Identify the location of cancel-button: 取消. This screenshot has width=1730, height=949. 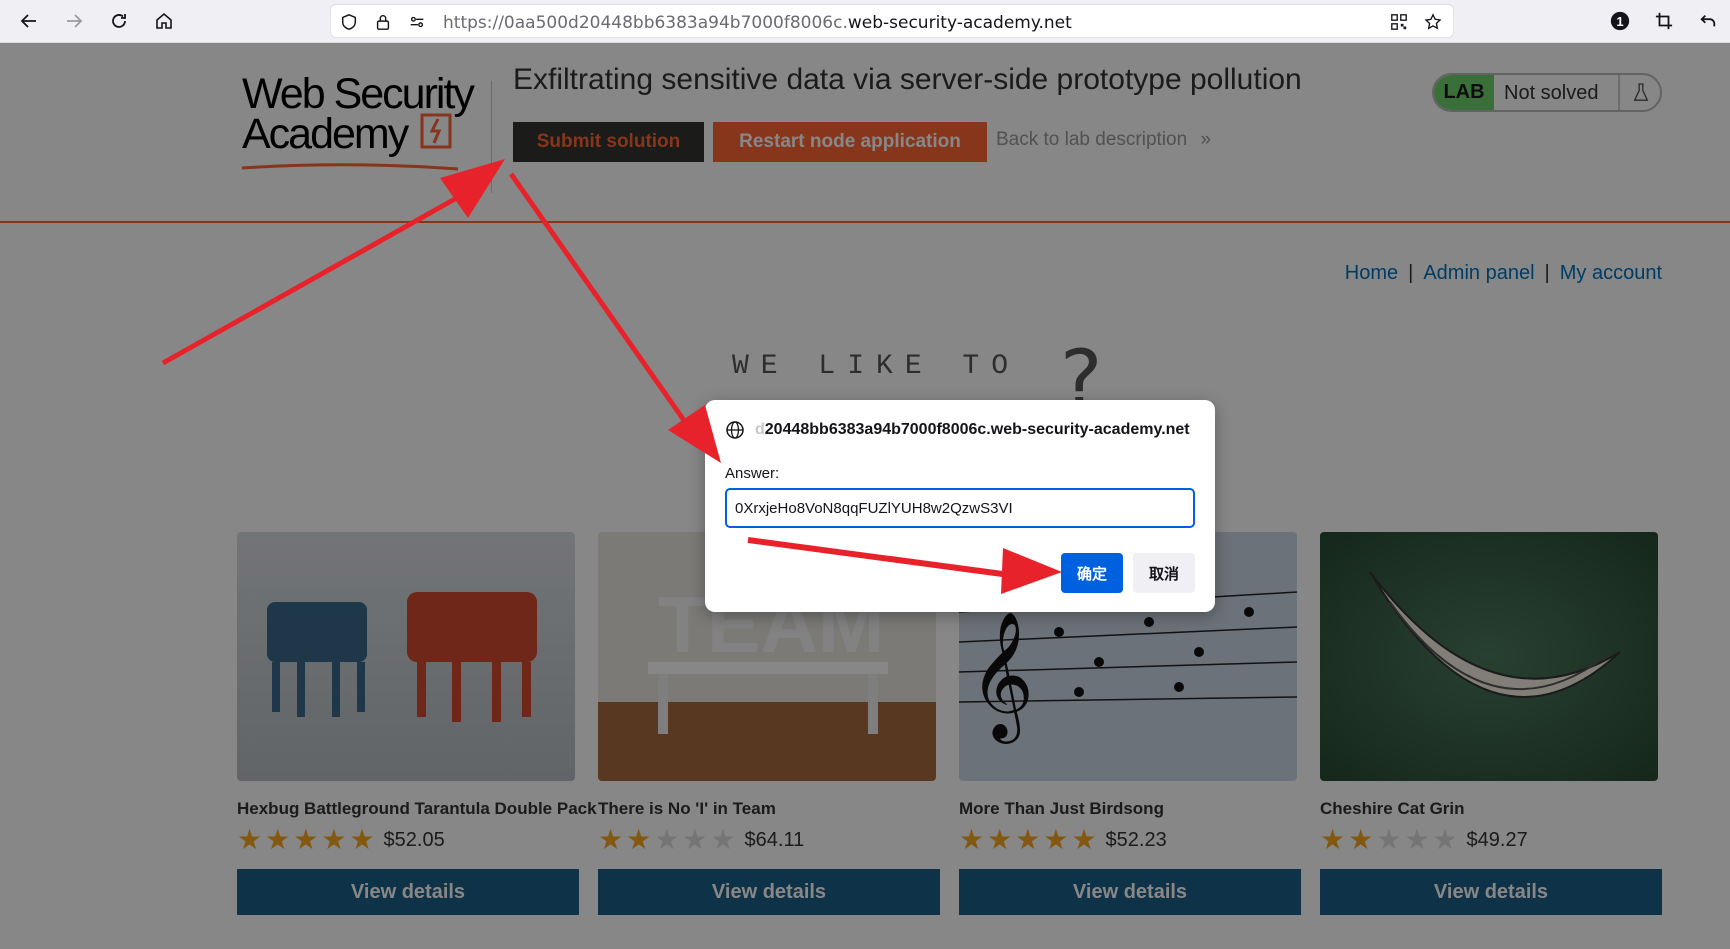
(1164, 573).